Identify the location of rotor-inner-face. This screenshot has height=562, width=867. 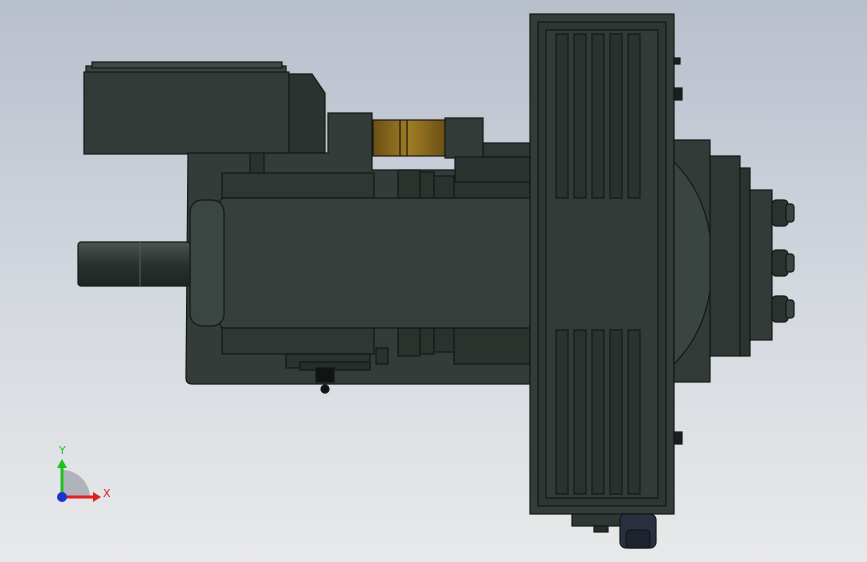
(207, 263).